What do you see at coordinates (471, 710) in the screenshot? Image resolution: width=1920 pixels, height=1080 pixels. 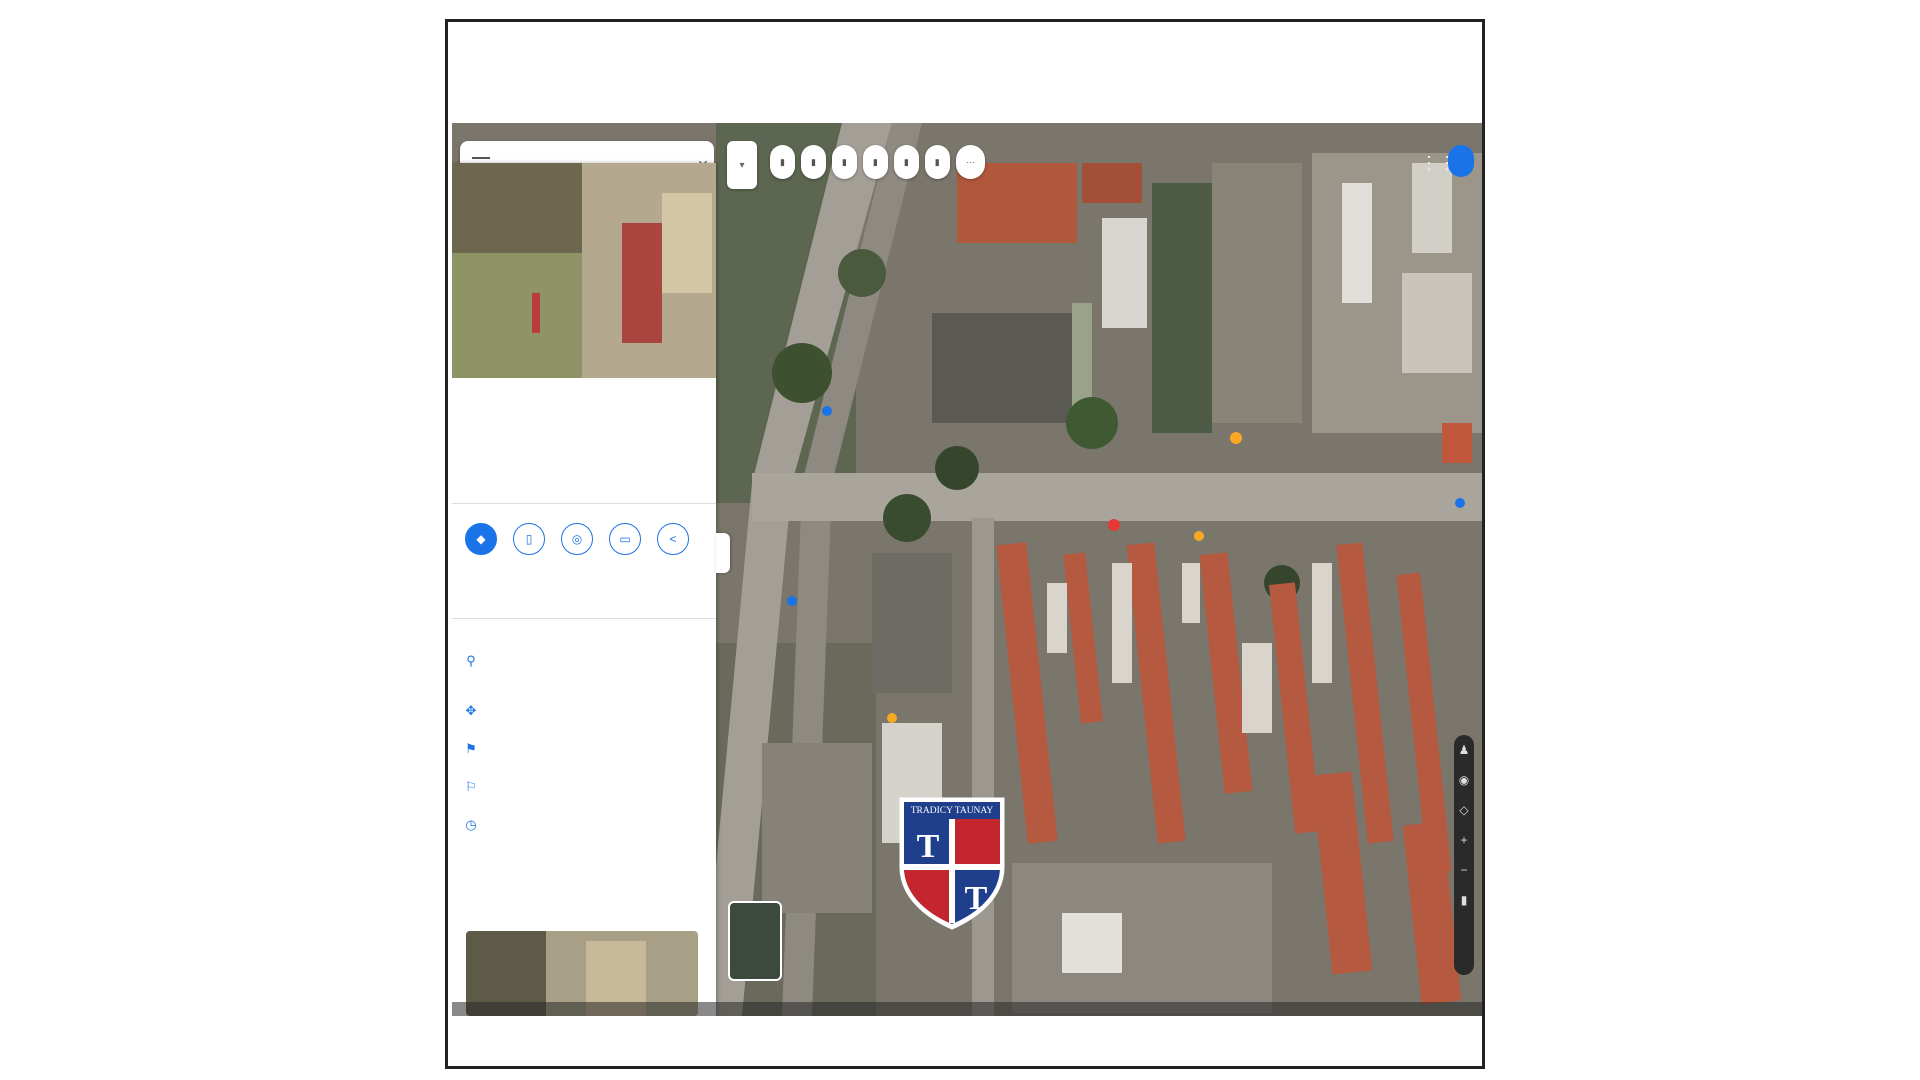 I see `plus-code-icon: ✥` at bounding box center [471, 710].